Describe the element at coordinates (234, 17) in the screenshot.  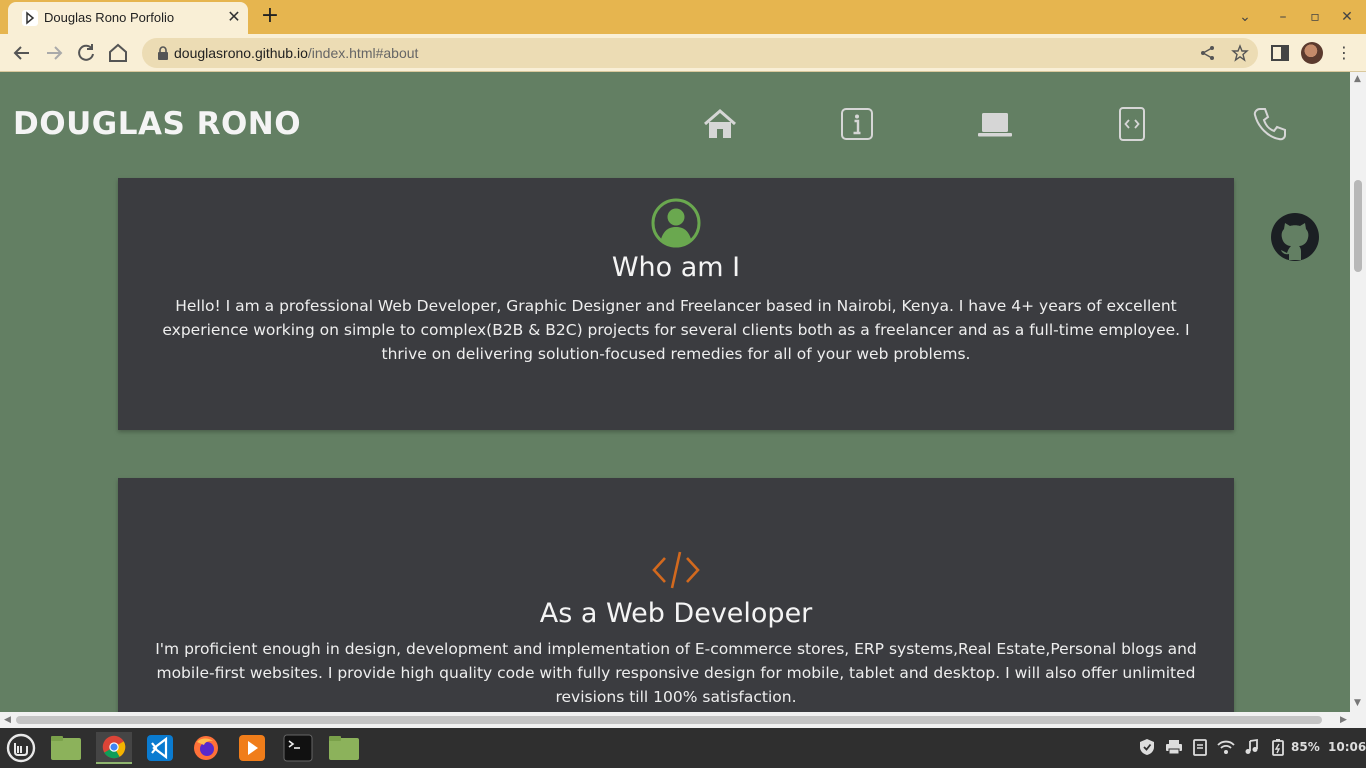
I see `tab-close-icon: ✕` at that location.